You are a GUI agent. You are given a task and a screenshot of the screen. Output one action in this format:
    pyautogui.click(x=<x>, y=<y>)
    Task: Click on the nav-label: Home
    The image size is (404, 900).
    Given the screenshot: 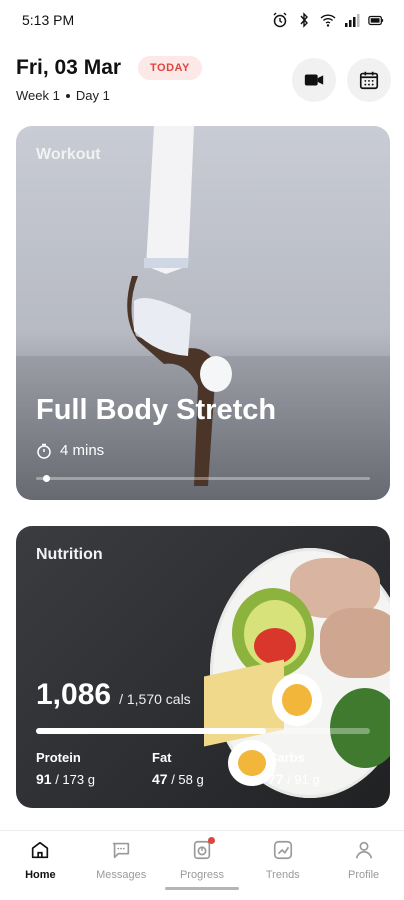 What is the action you would take?
    pyautogui.click(x=40, y=875)
    